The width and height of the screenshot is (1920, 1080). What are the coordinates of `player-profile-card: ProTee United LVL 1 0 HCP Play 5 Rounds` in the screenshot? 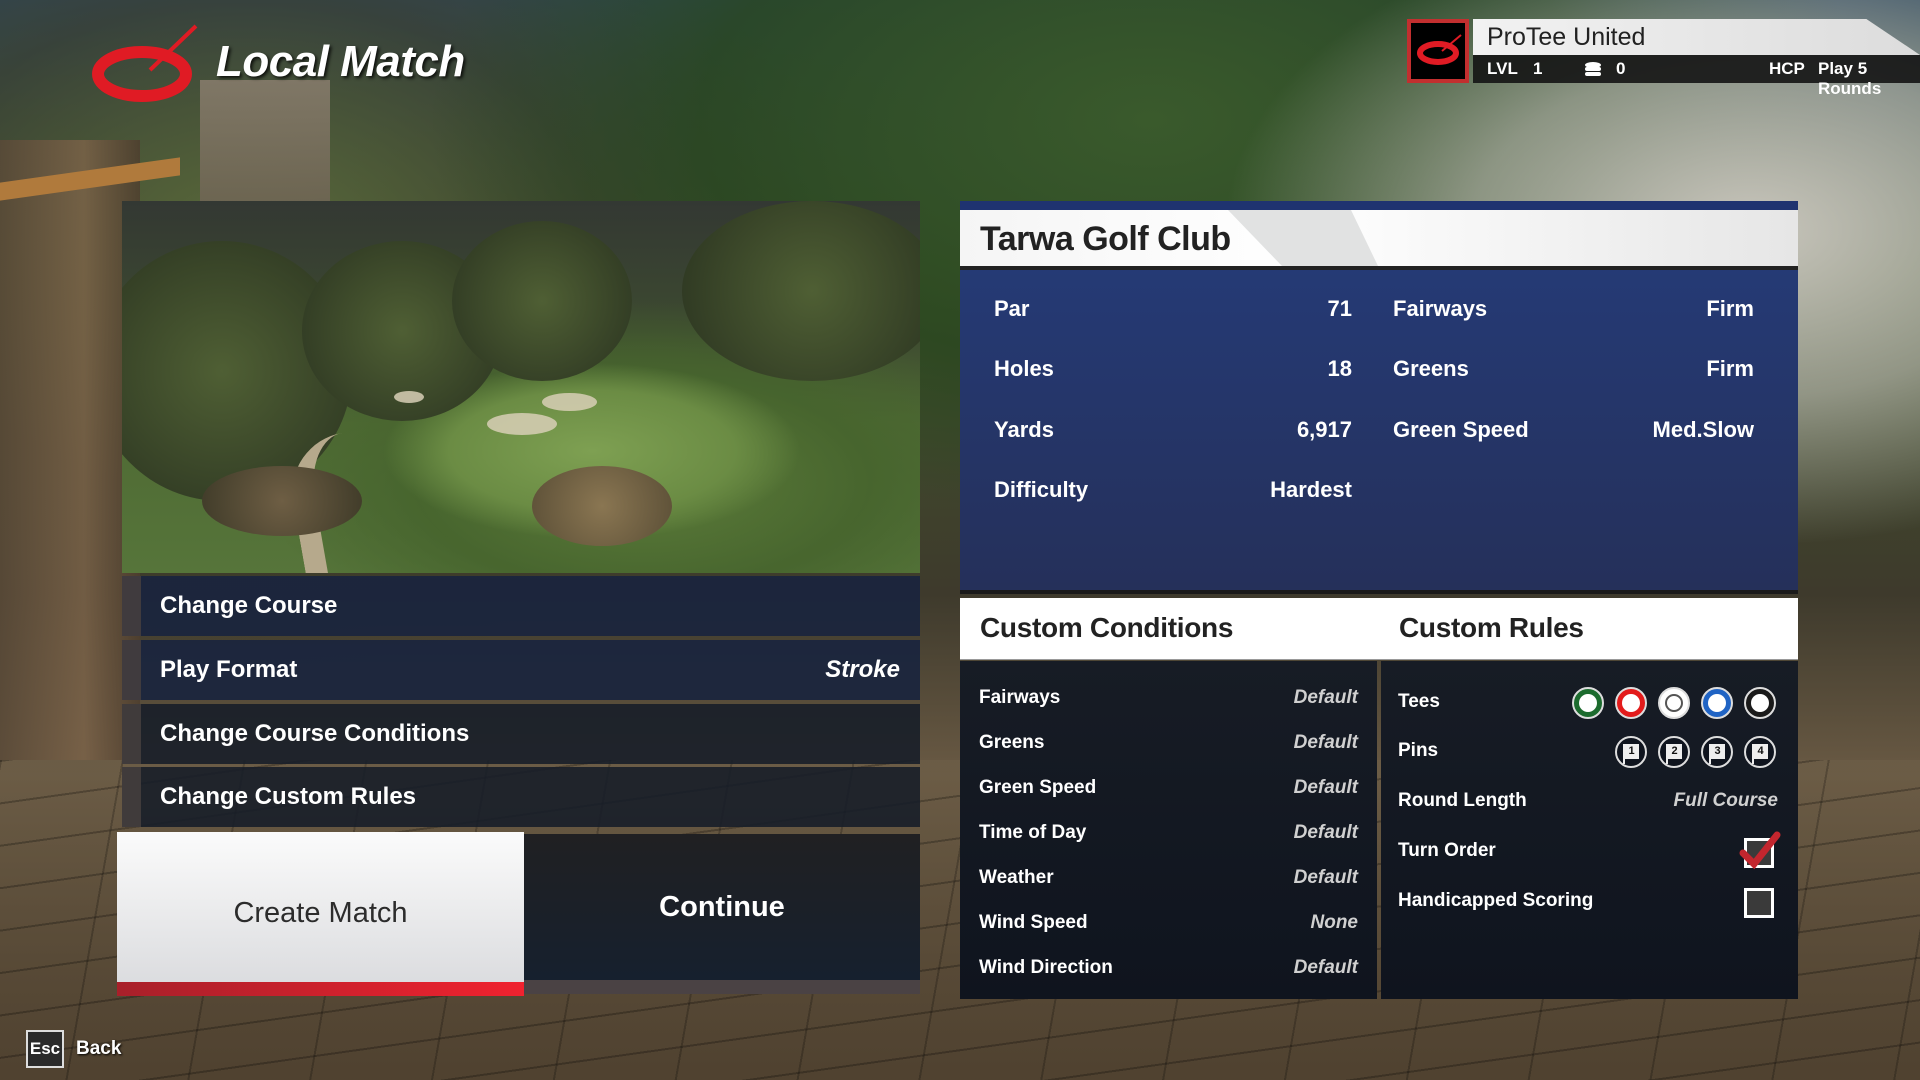 It's located at (1663, 58).